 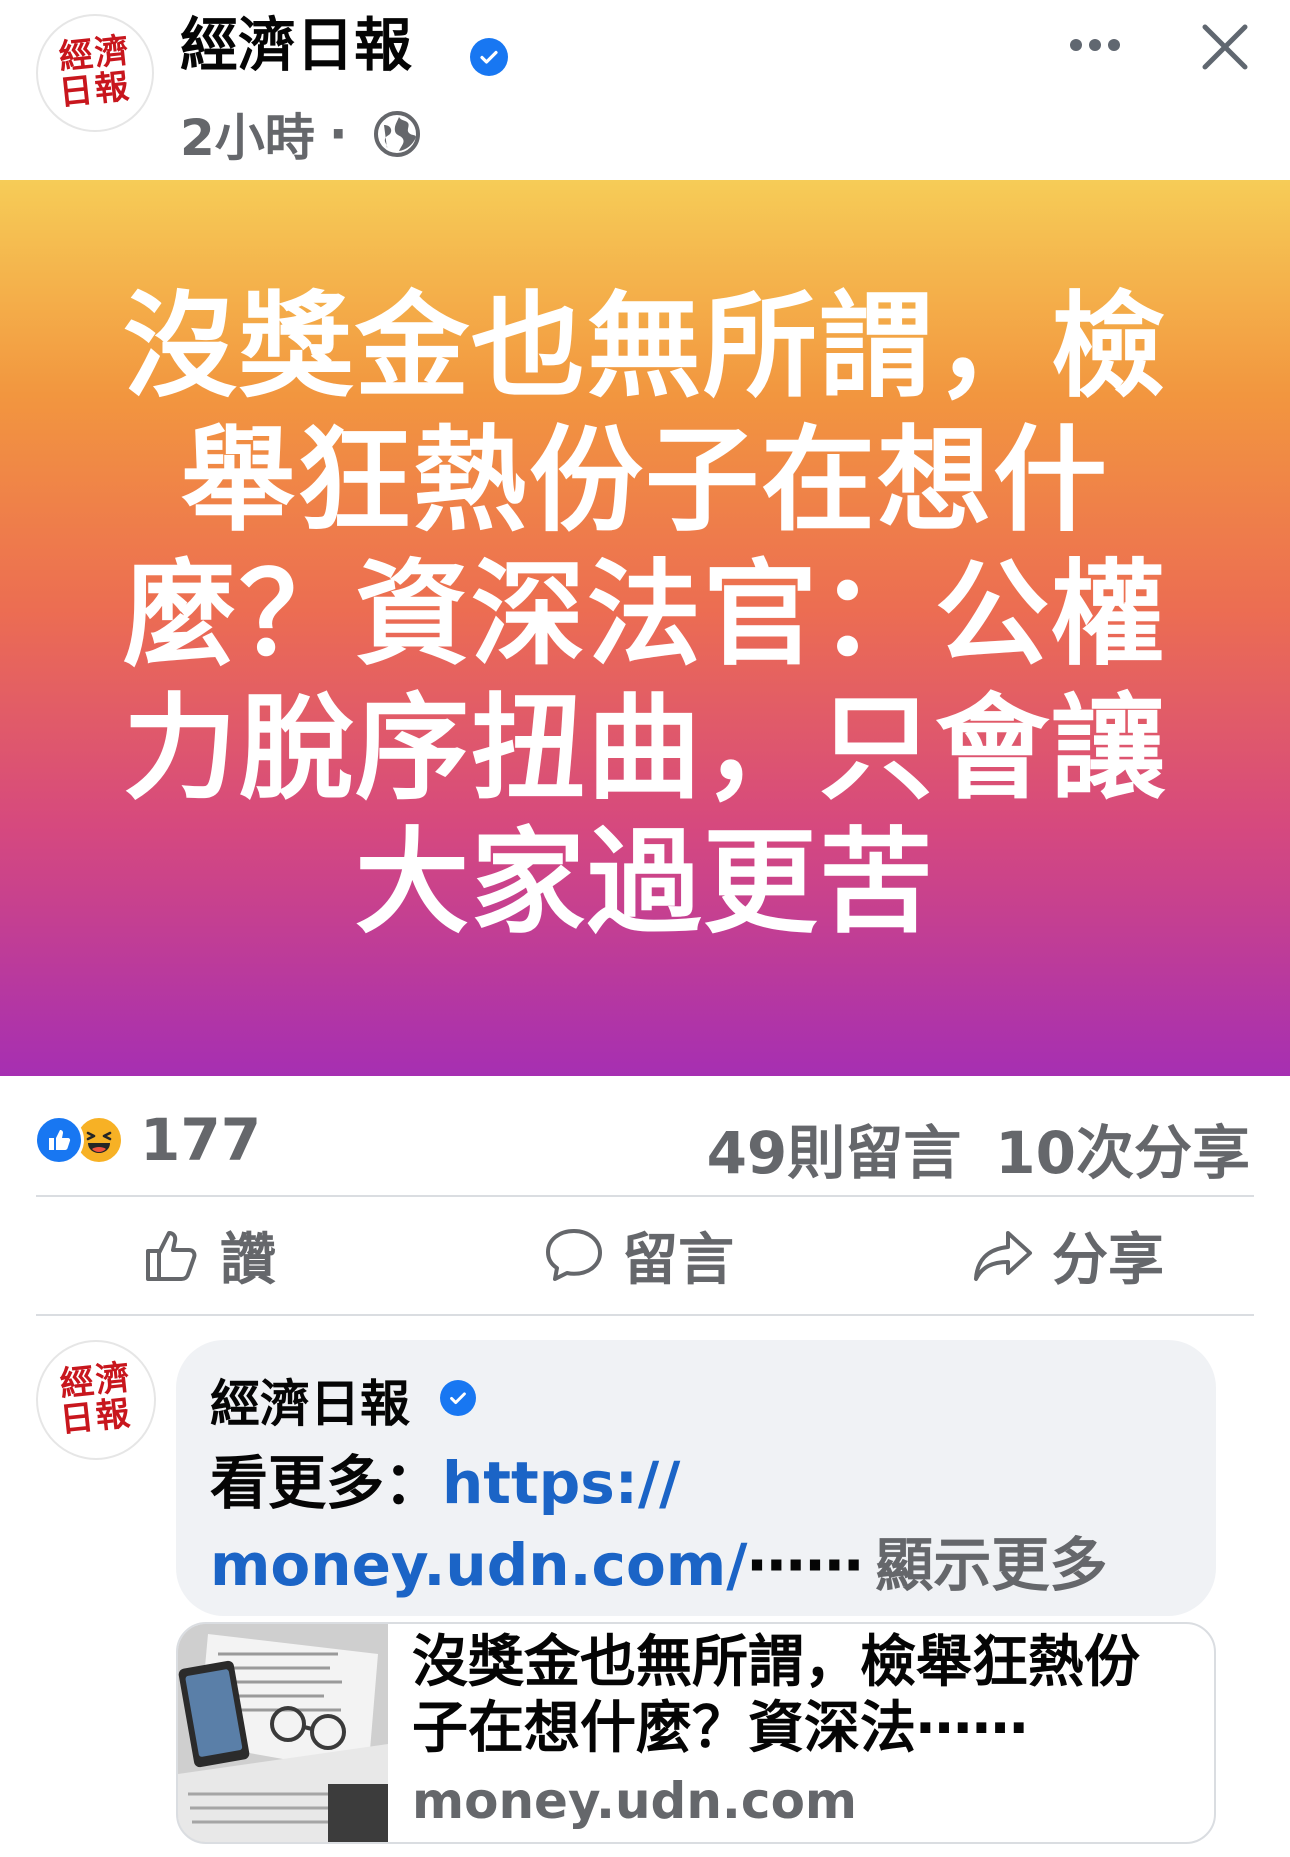 What do you see at coordinates (635, 1801) in the screenshot?
I see `link-domain: money.udn.com` at bounding box center [635, 1801].